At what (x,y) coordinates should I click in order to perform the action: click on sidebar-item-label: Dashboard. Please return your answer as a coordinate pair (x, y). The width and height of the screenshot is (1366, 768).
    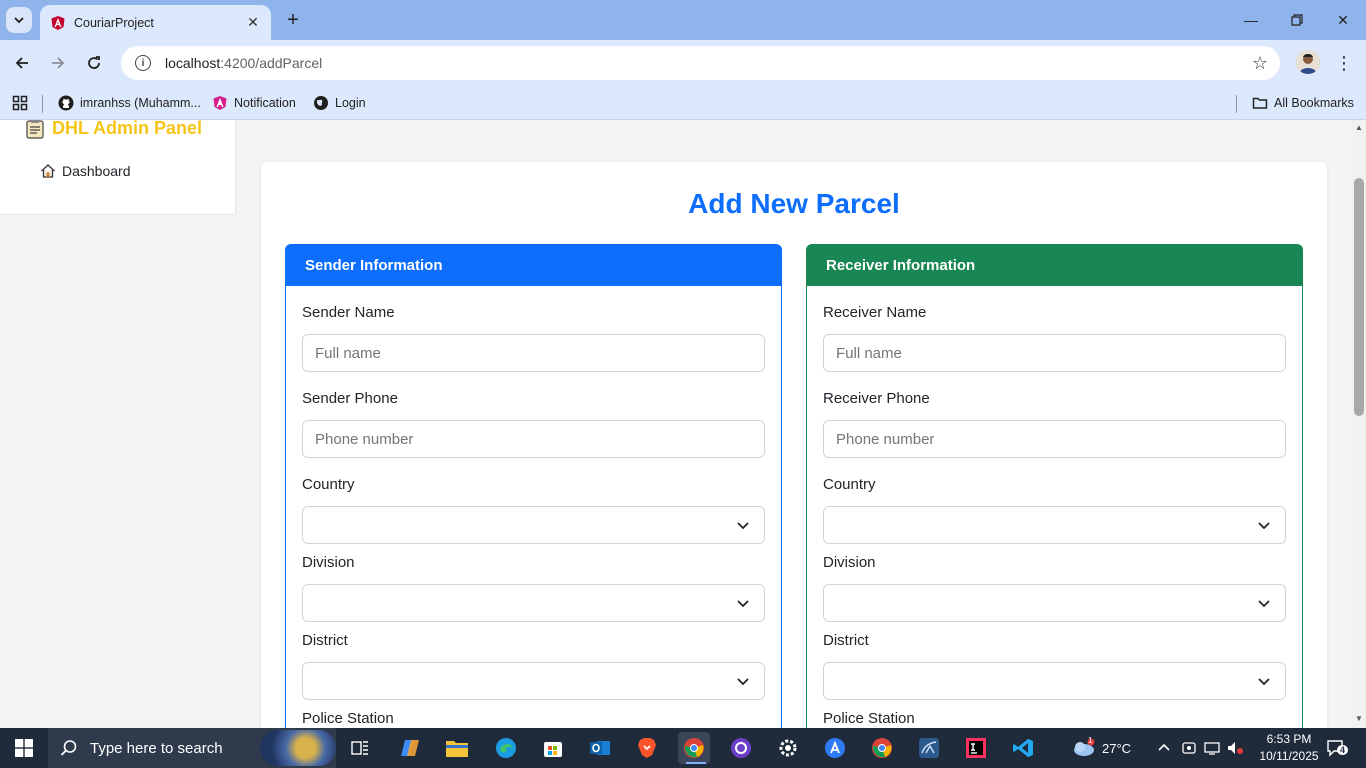
    Looking at the image, I should click on (96, 171).